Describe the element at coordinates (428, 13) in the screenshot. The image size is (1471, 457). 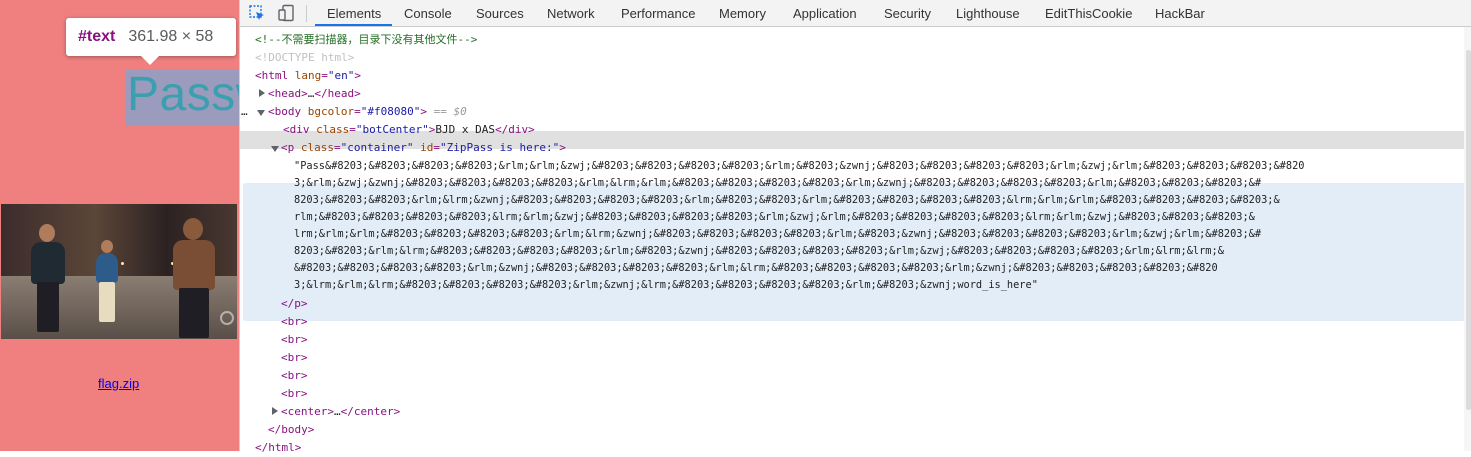
I see `tab-console: Console` at that location.